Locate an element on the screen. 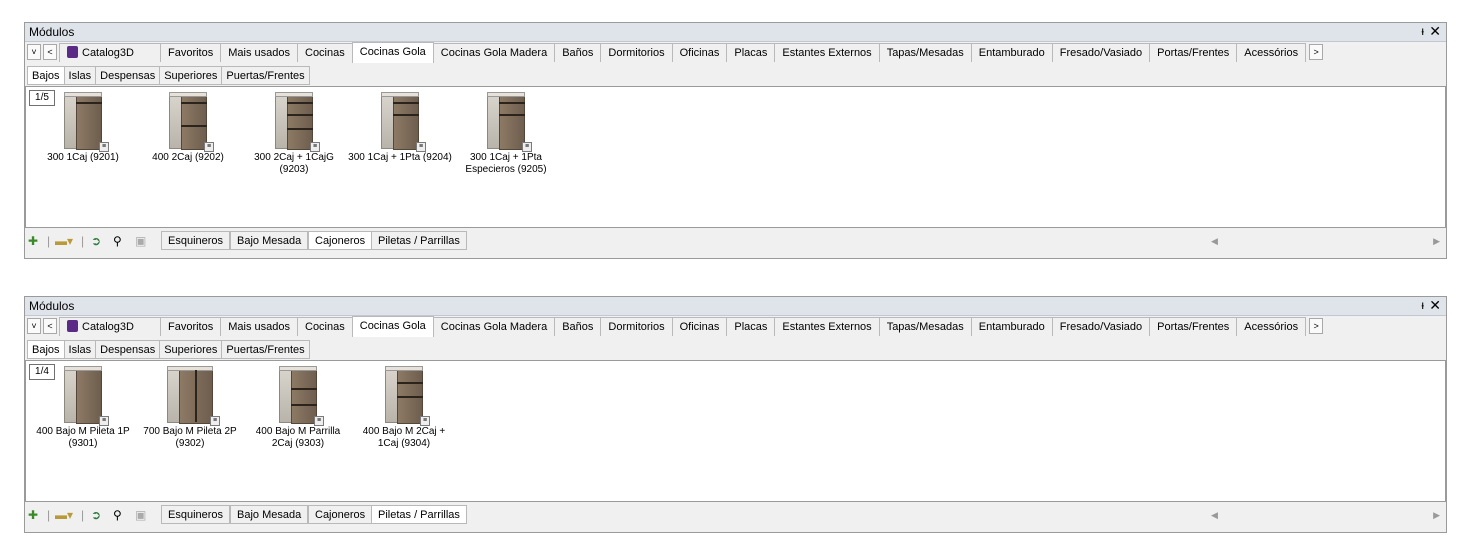  module-item: ≡ 400 Bajo M Pileta 1P (9301) is located at coordinates (83, 408).